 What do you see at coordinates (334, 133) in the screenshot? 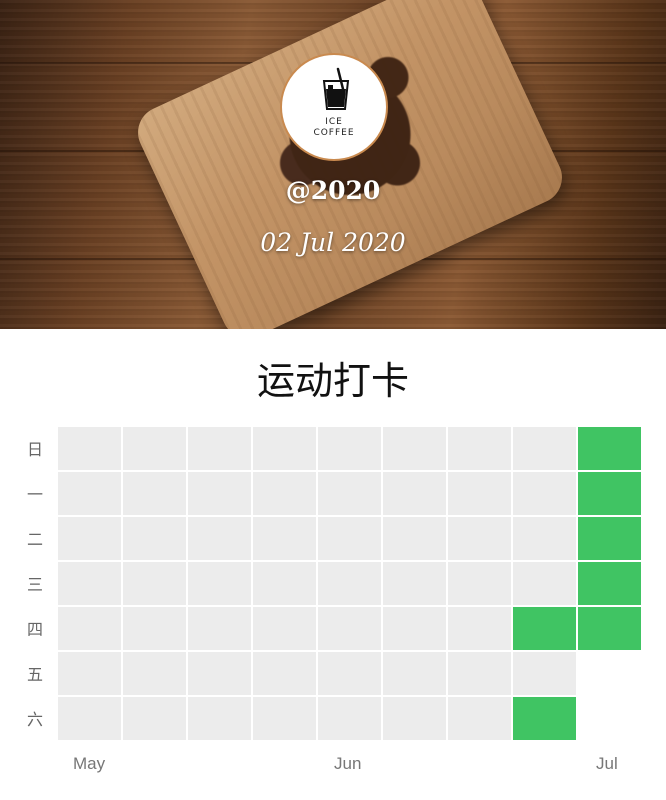
I see `logo-text-coffee: COFFEE` at bounding box center [334, 133].